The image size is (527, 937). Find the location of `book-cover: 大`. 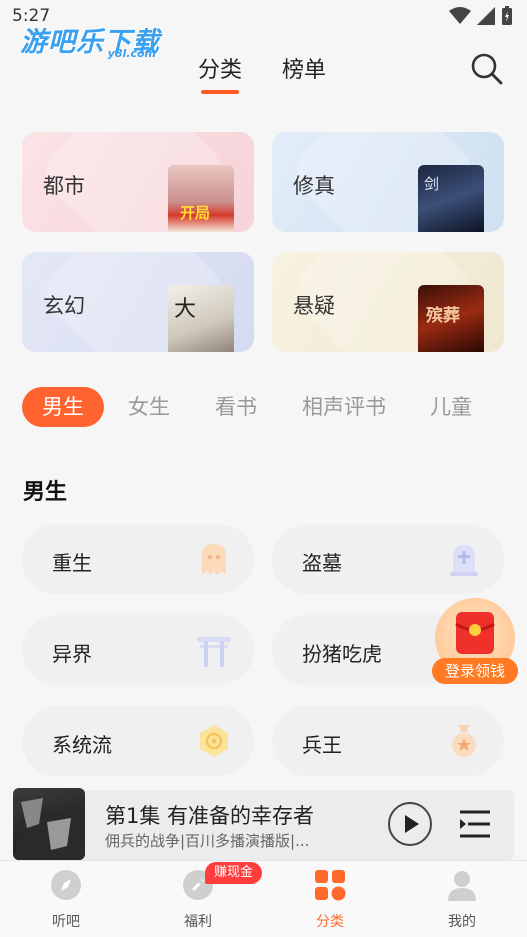

book-cover: 大 is located at coordinates (201, 318).